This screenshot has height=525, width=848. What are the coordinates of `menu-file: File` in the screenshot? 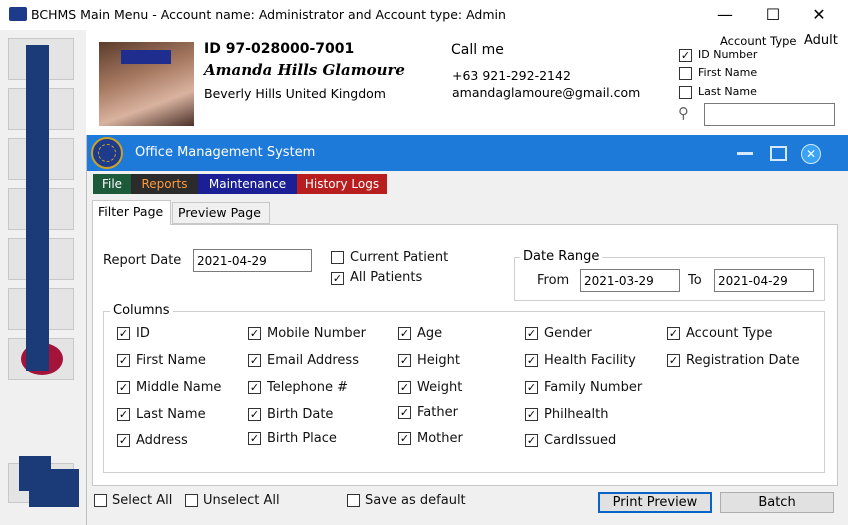 It's located at (112, 184).